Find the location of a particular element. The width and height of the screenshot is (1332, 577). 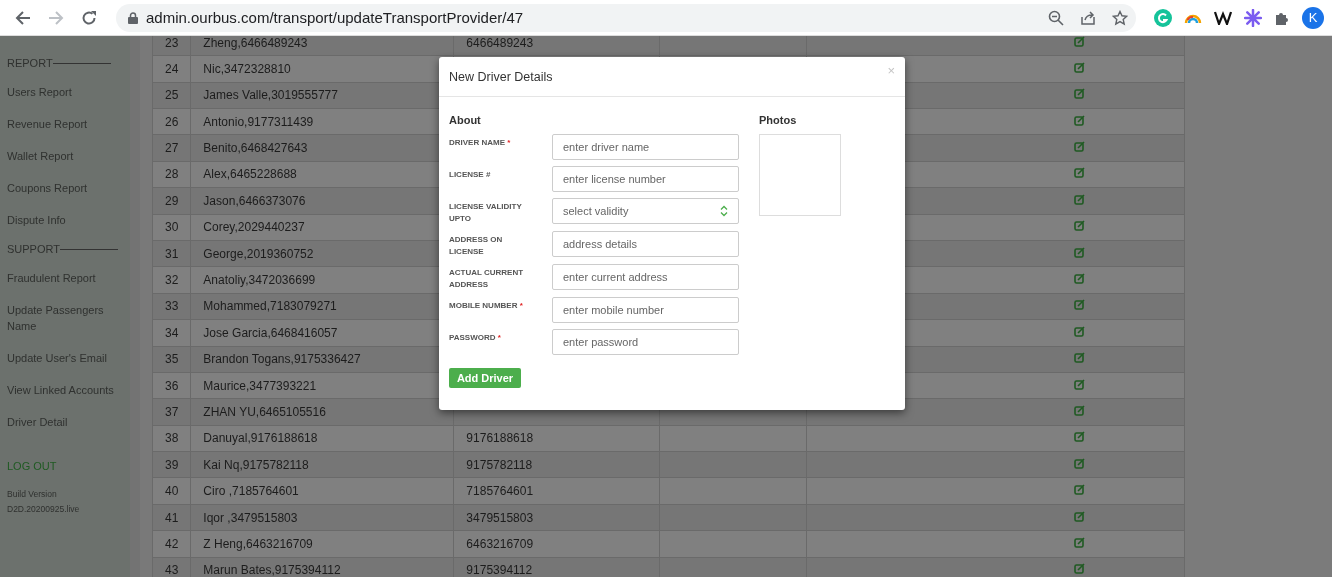

address-bar: admin.ourbus.com/transport/updateTransportProvider/47 is located at coordinates (626, 17).